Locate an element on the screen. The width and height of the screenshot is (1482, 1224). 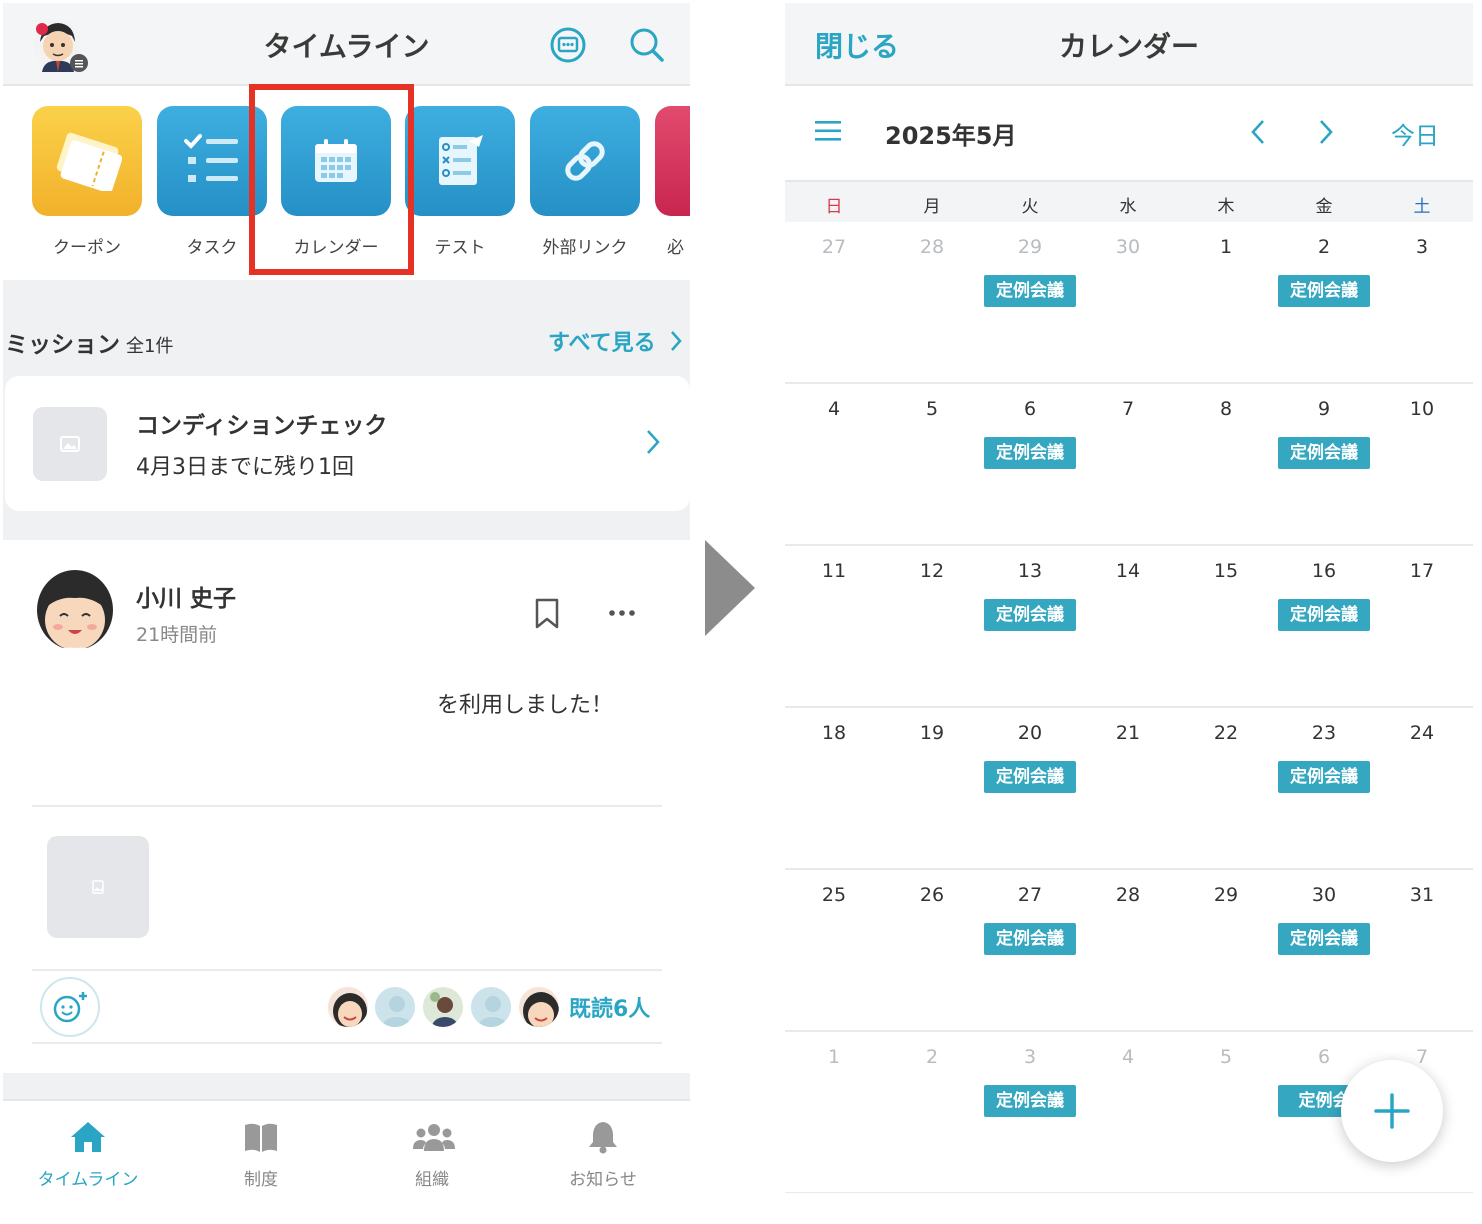
calendar-day-cell: 14 is located at coordinates (1128, 626).